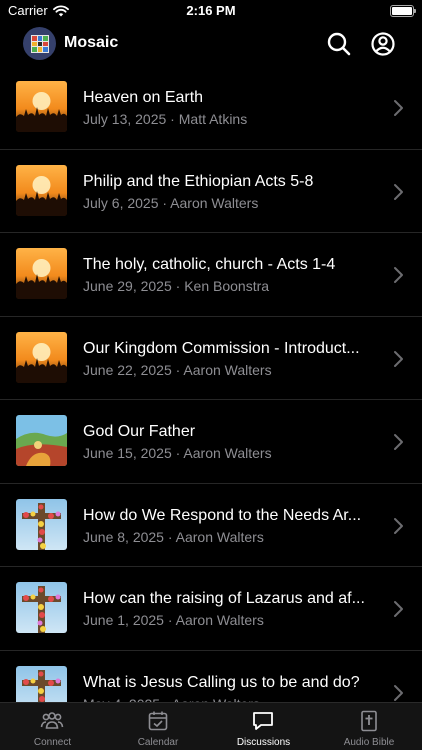  I want to click on discussion-title: Heaven on Earth, so click(143, 97).